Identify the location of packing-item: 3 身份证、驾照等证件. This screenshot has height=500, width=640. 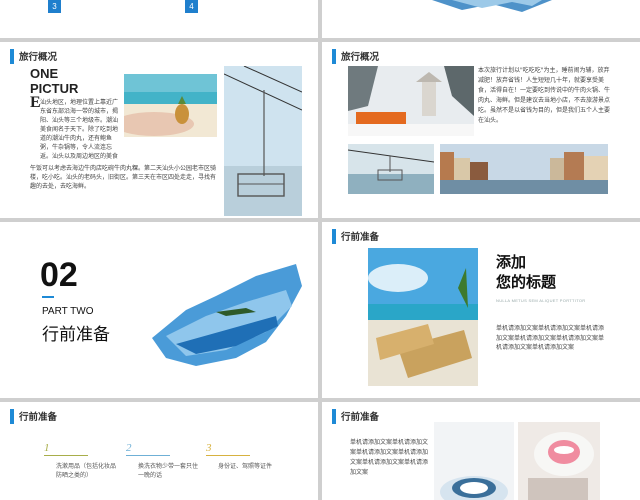
(242, 456).